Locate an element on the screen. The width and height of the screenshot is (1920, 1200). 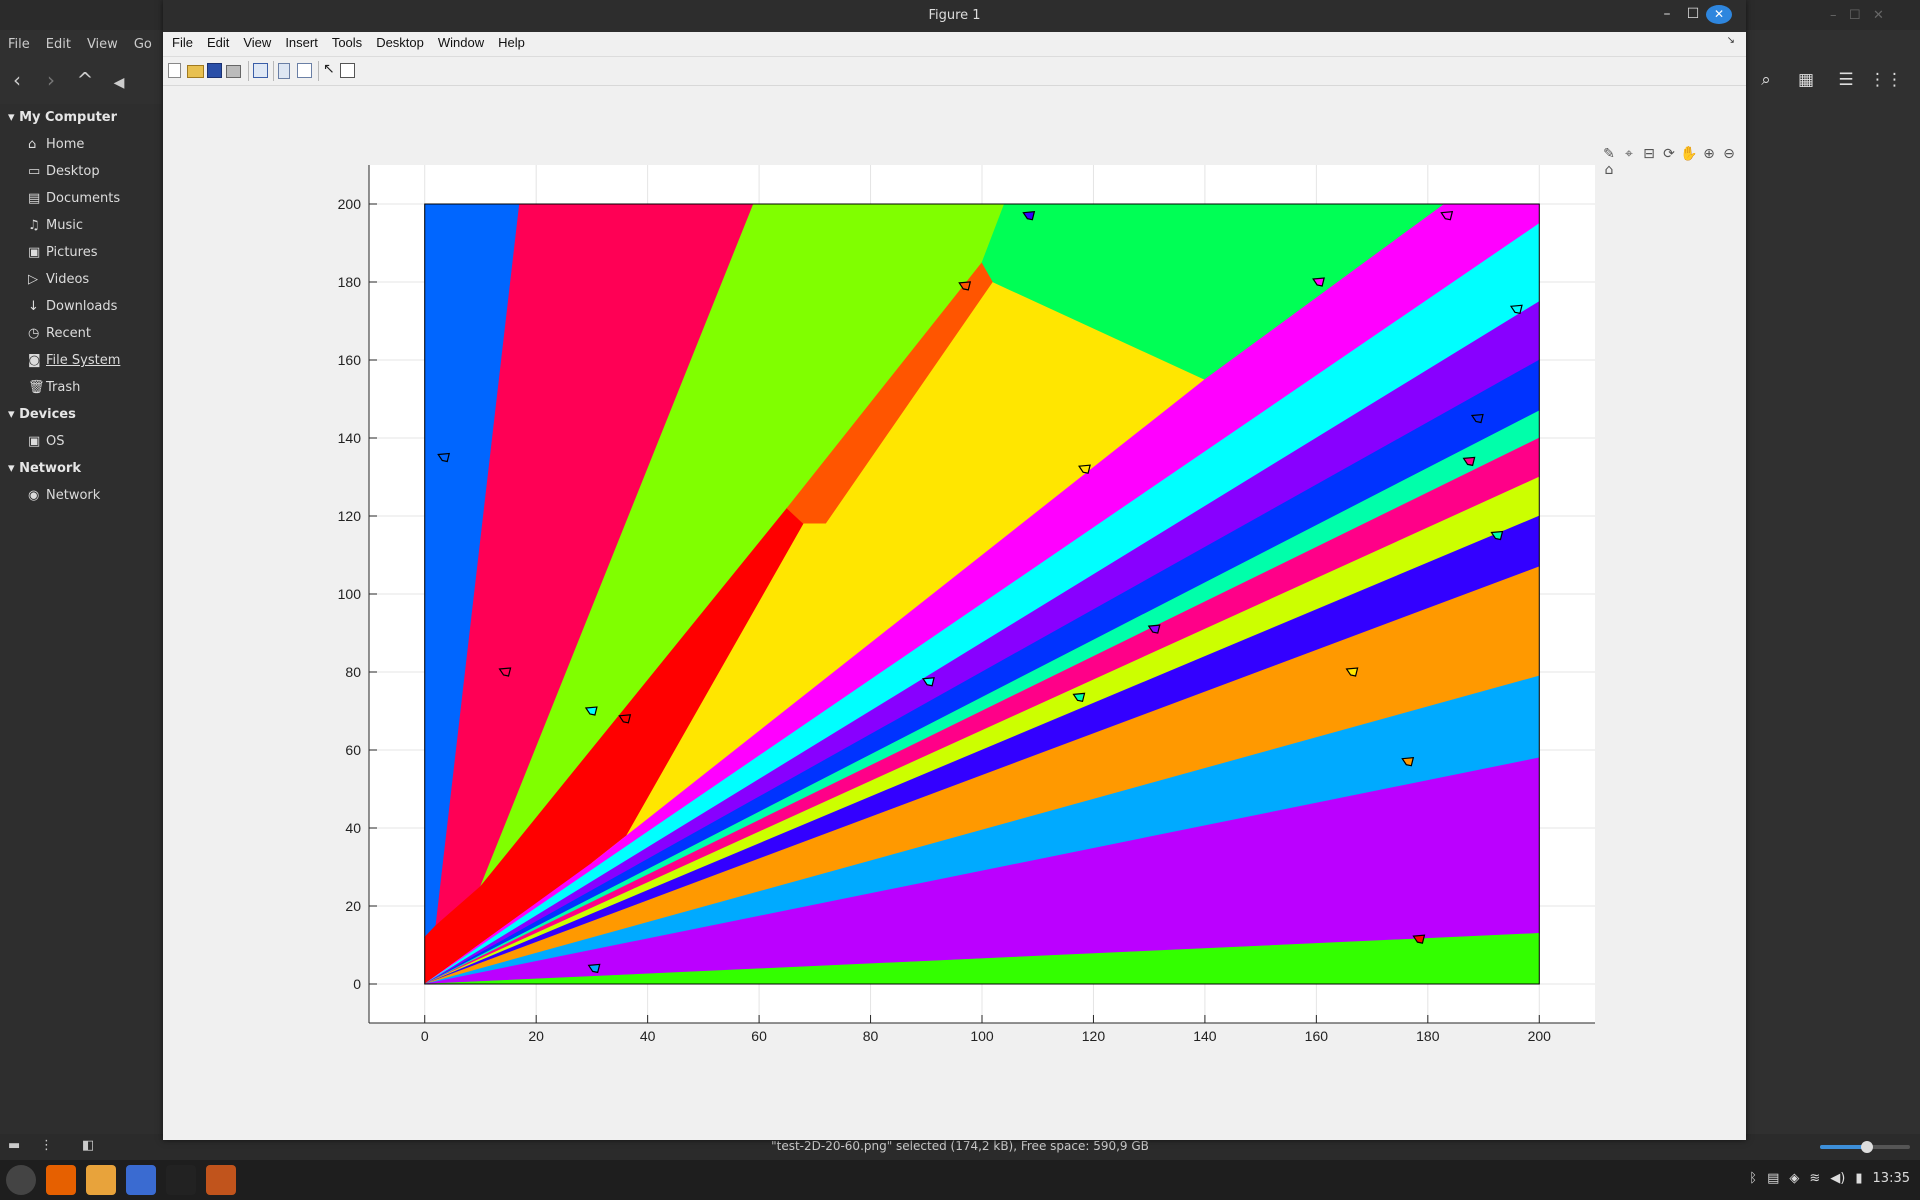
y-tick-label: 200 is located at coordinates (350, 204).